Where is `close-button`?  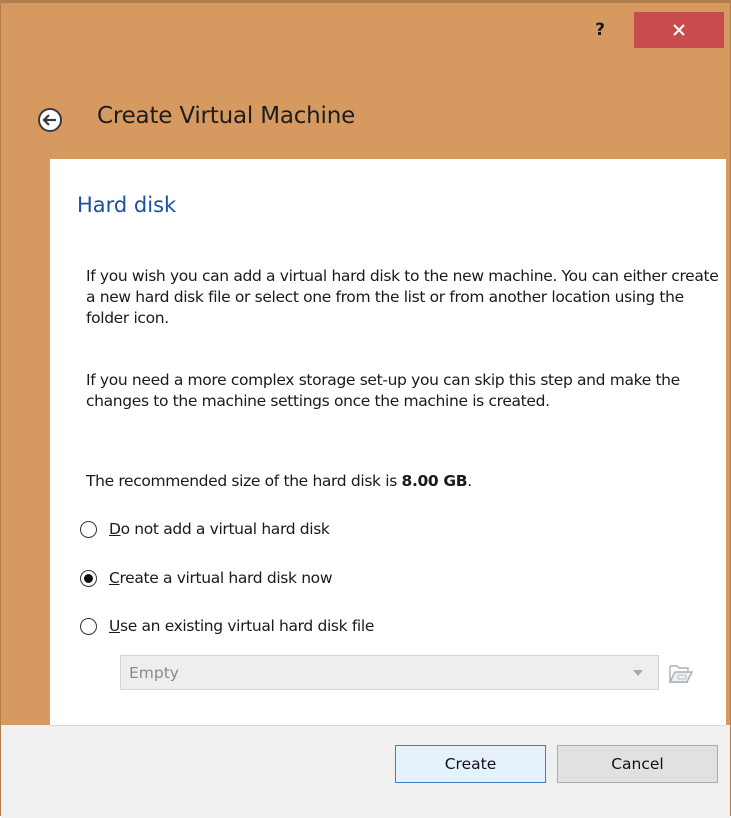 close-button is located at coordinates (679, 30).